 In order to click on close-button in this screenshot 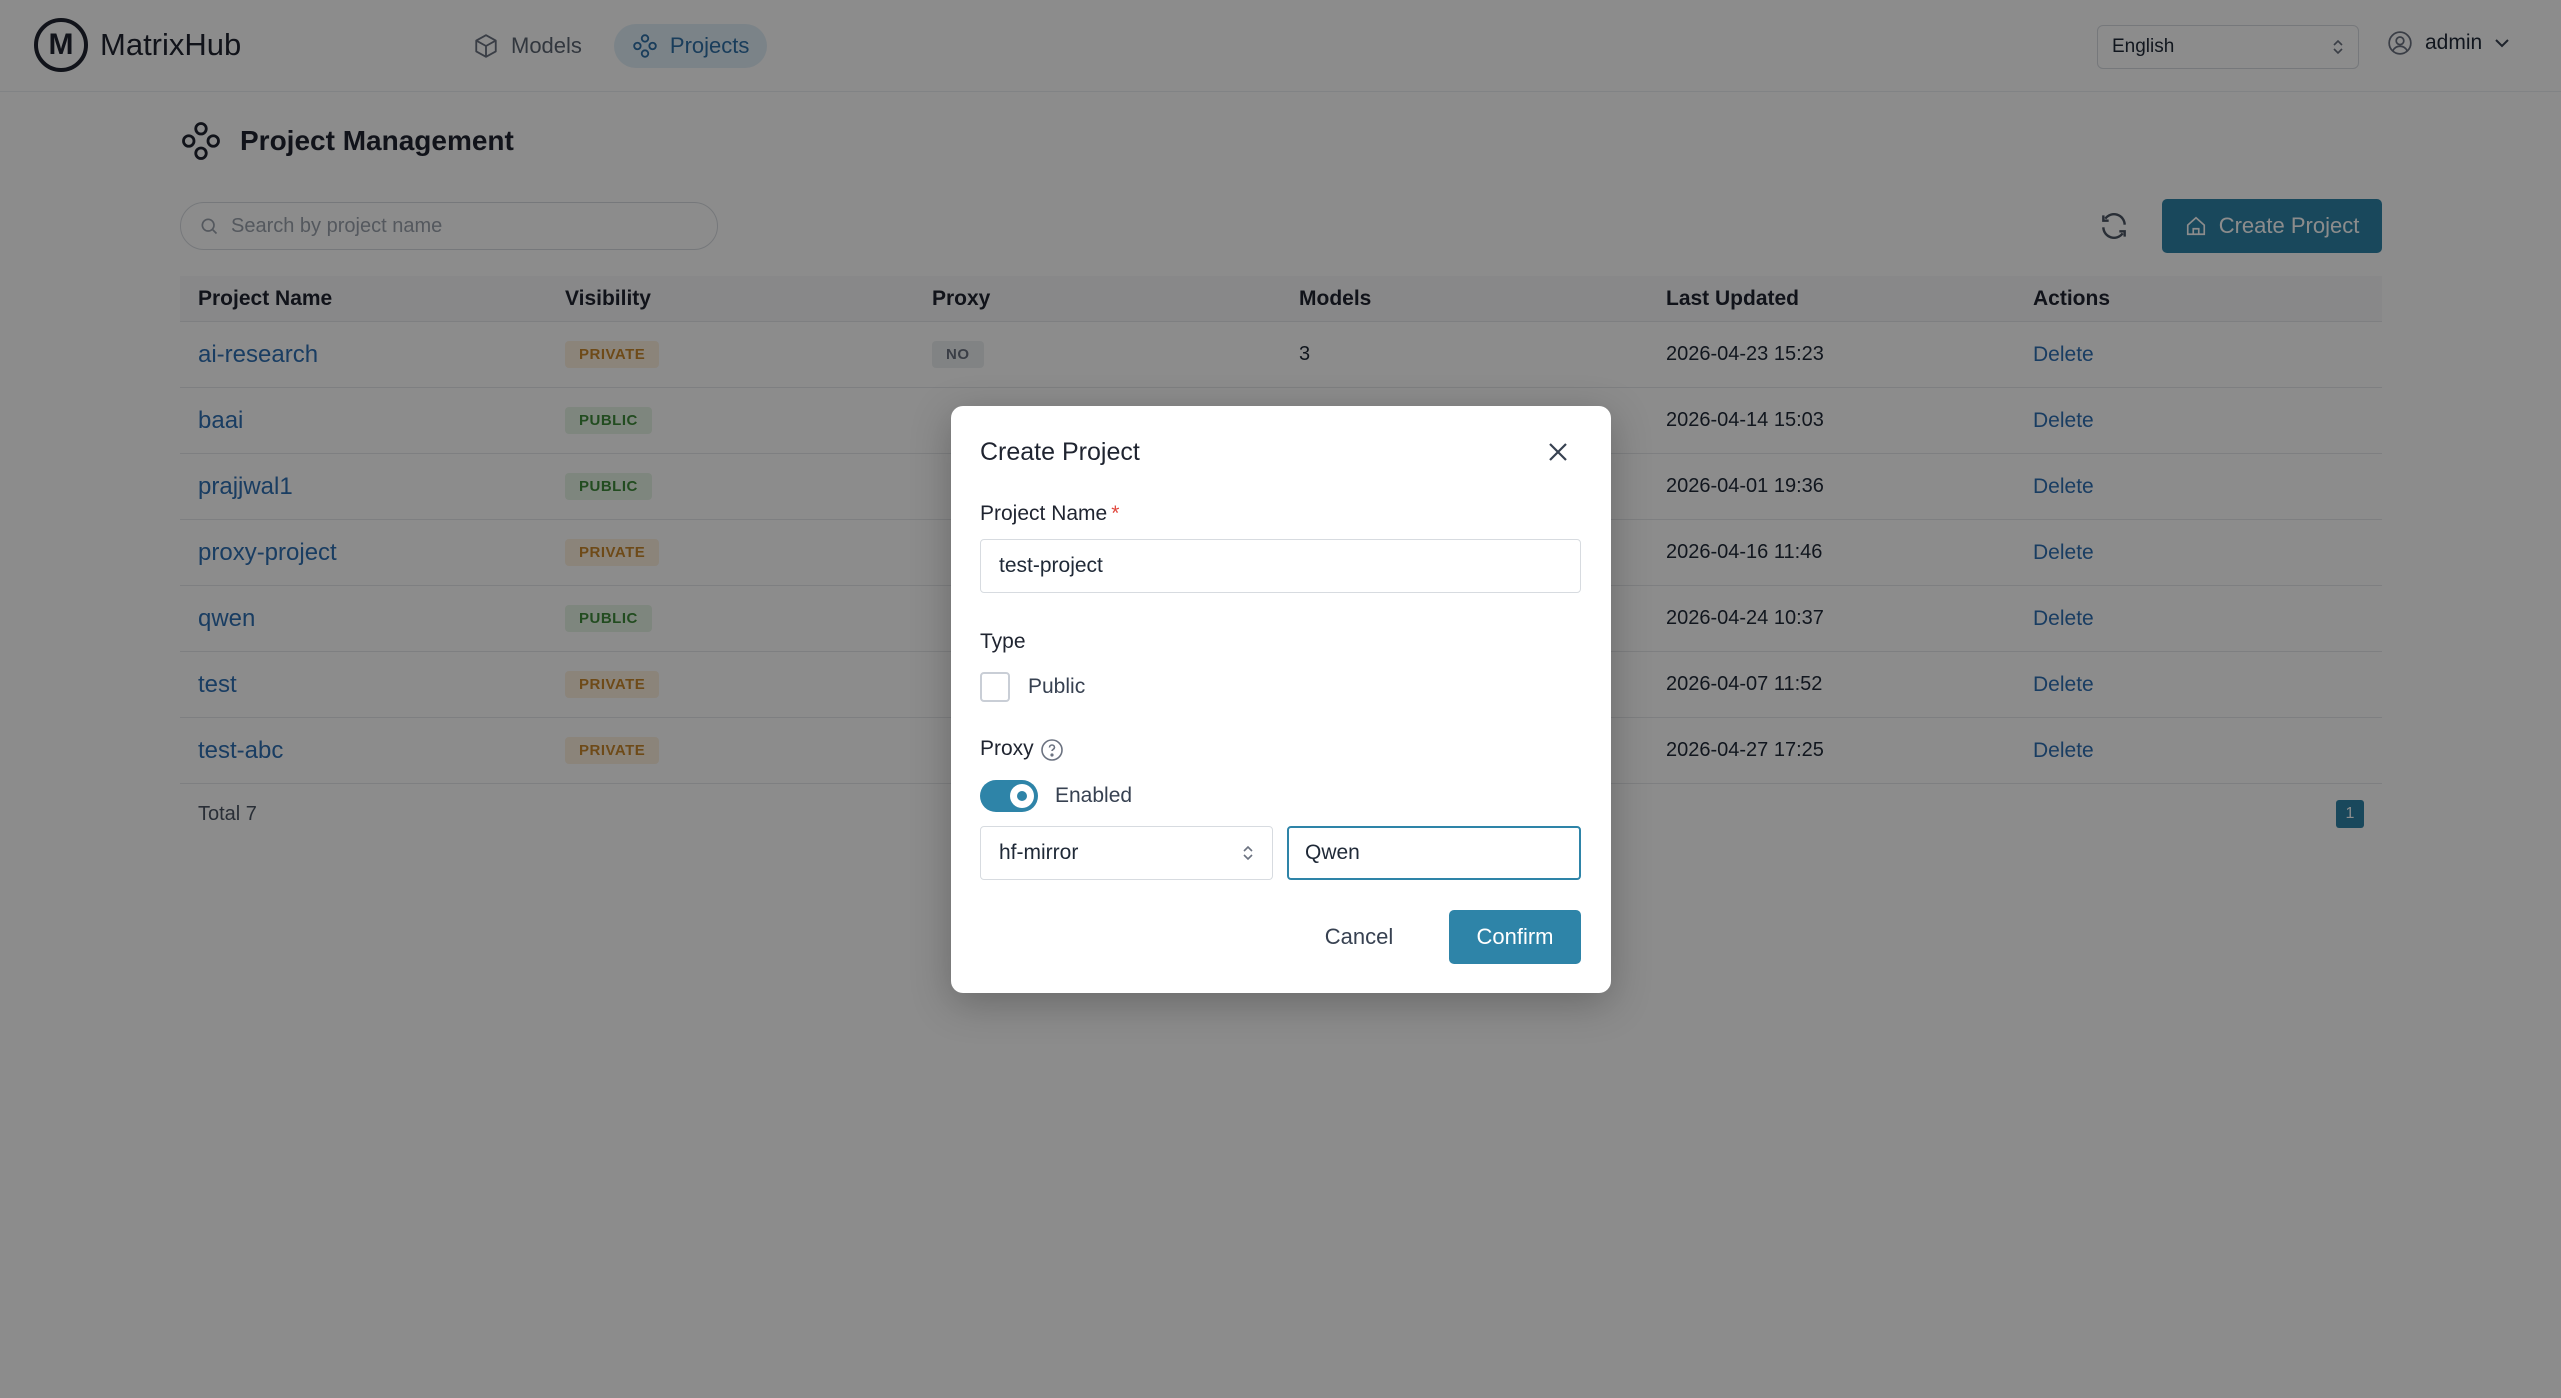, I will do `click(1558, 452)`.